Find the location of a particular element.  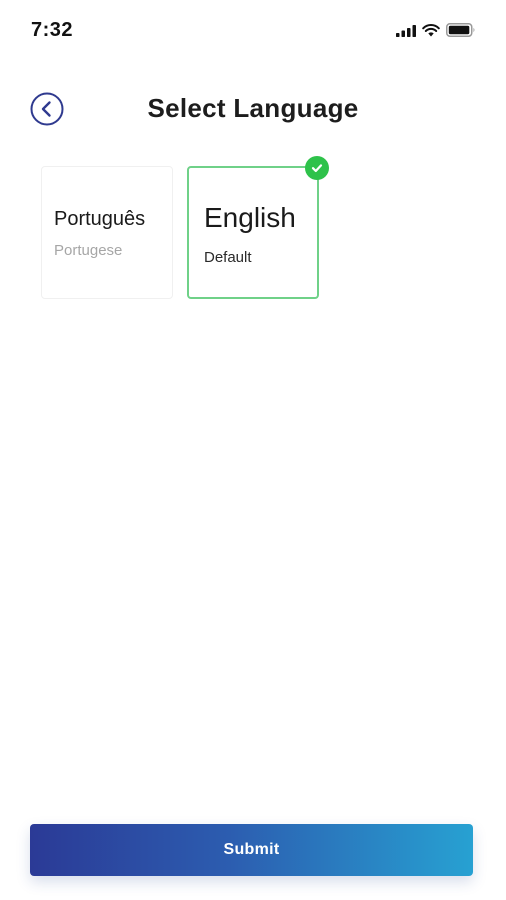

language-card-english: English Default is located at coordinates (258, 227).